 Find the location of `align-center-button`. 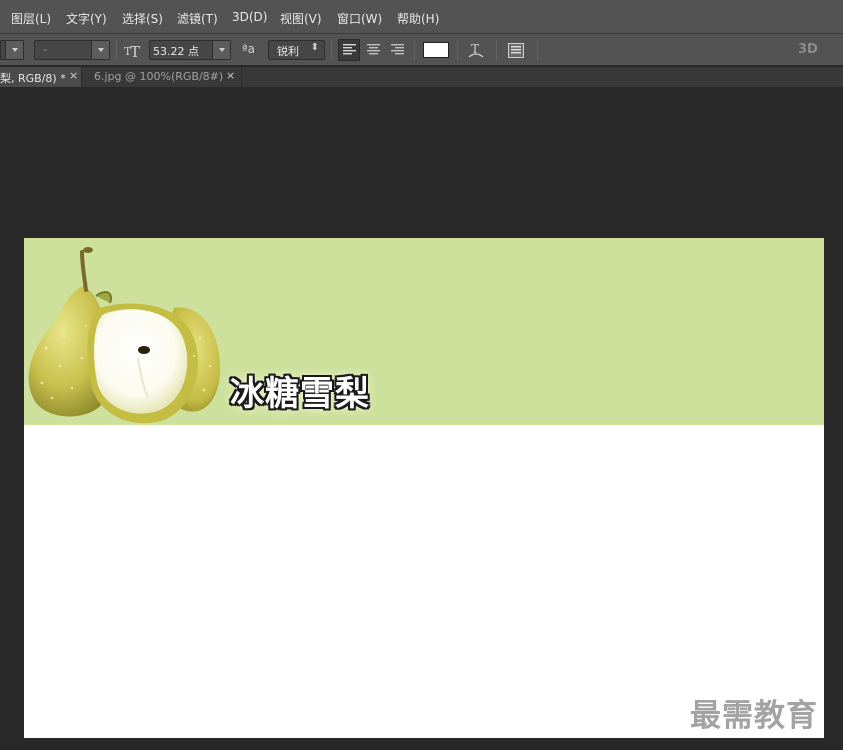

align-center-button is located at coordinates (374, 50).